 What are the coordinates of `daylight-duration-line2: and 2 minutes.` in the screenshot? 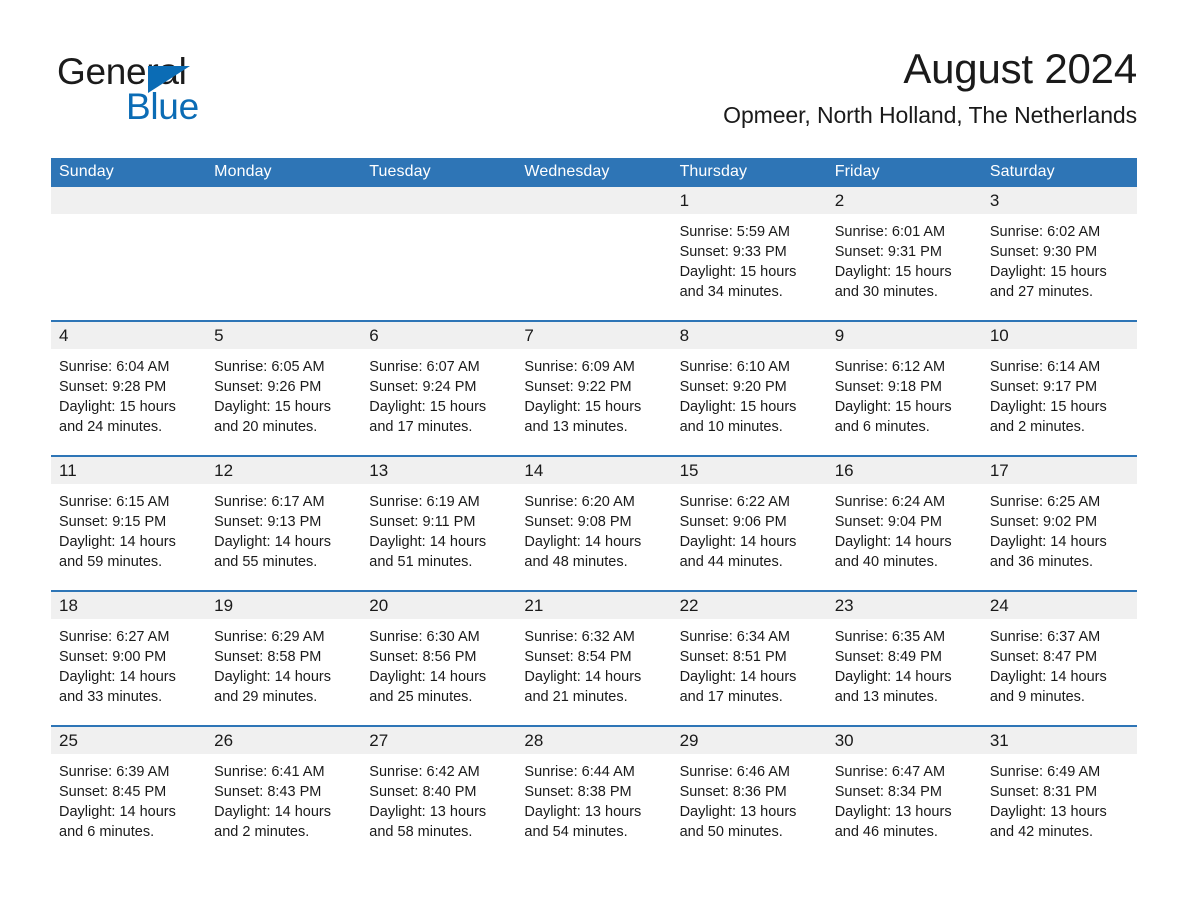 It's located at (262, 832).